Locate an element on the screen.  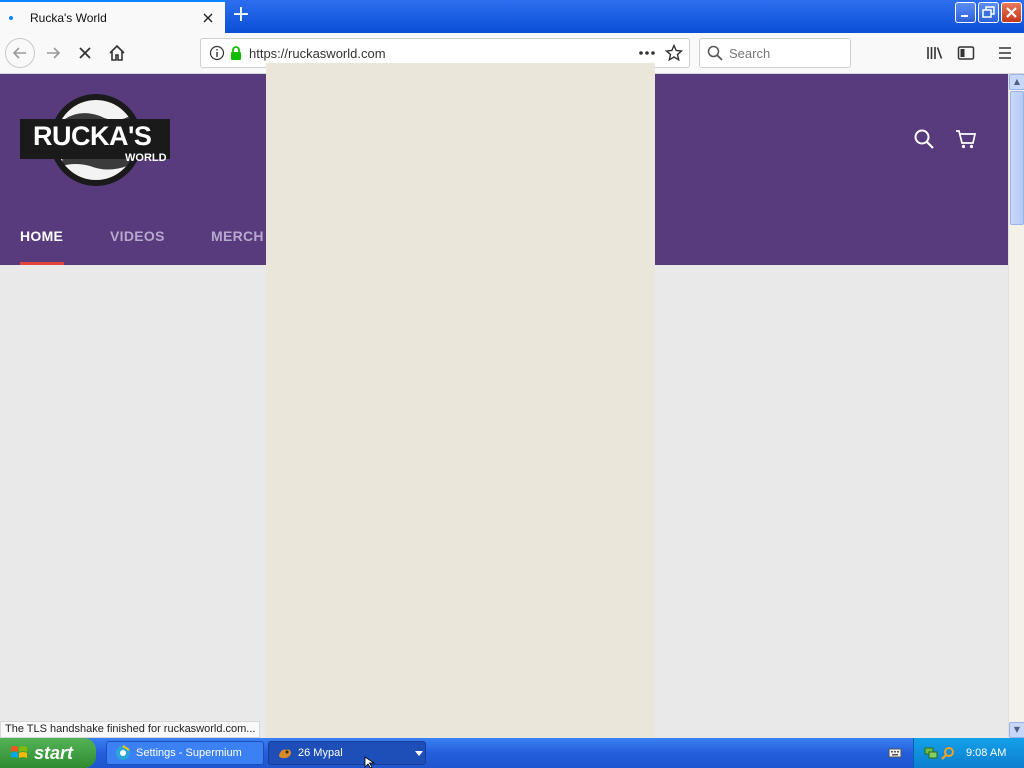
page-actions-icon is located at coordinates (647, 53).